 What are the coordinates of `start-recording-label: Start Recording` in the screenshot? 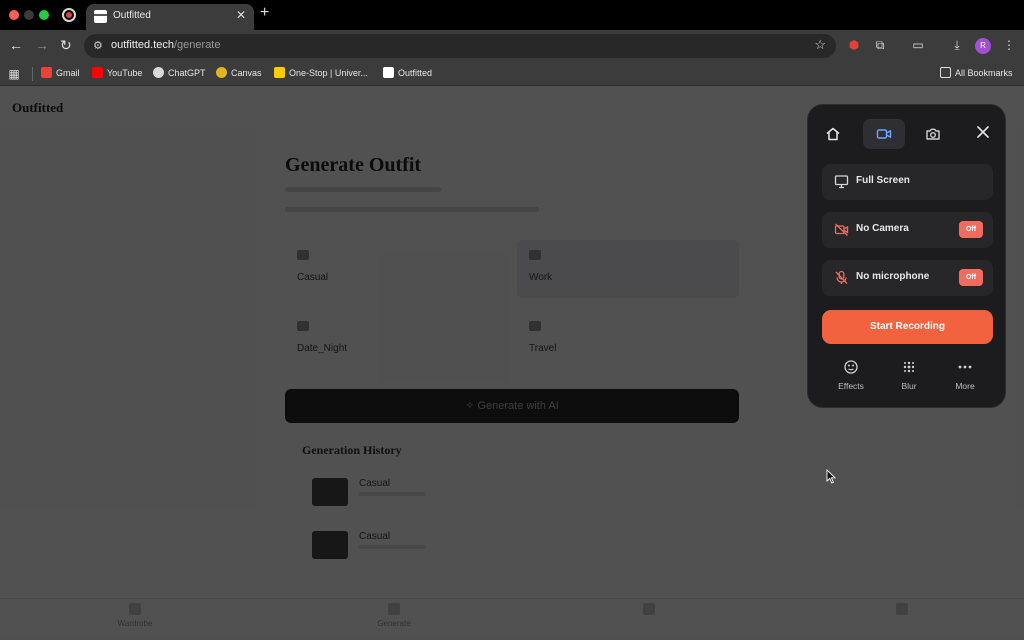 It's located at (907, 326).